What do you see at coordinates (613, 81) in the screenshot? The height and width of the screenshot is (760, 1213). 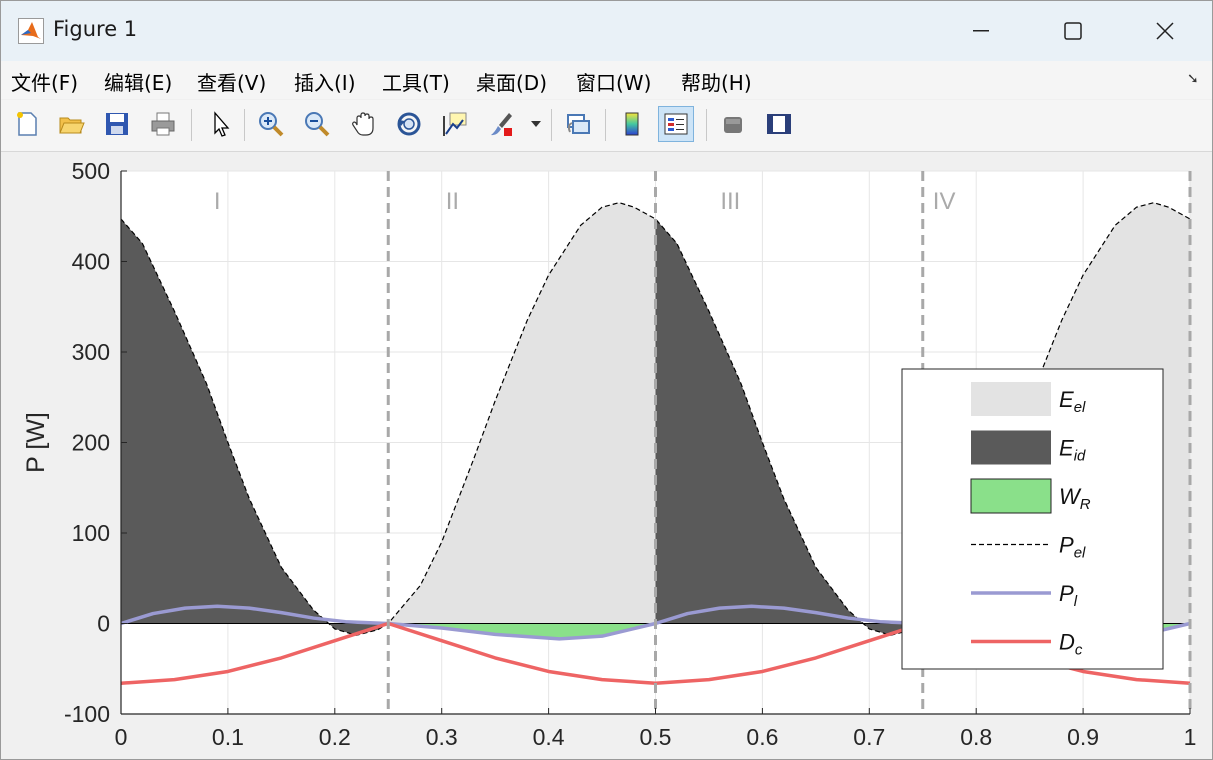 I see `menu-window: 窗口(W)` at bounding box center [613, 81].